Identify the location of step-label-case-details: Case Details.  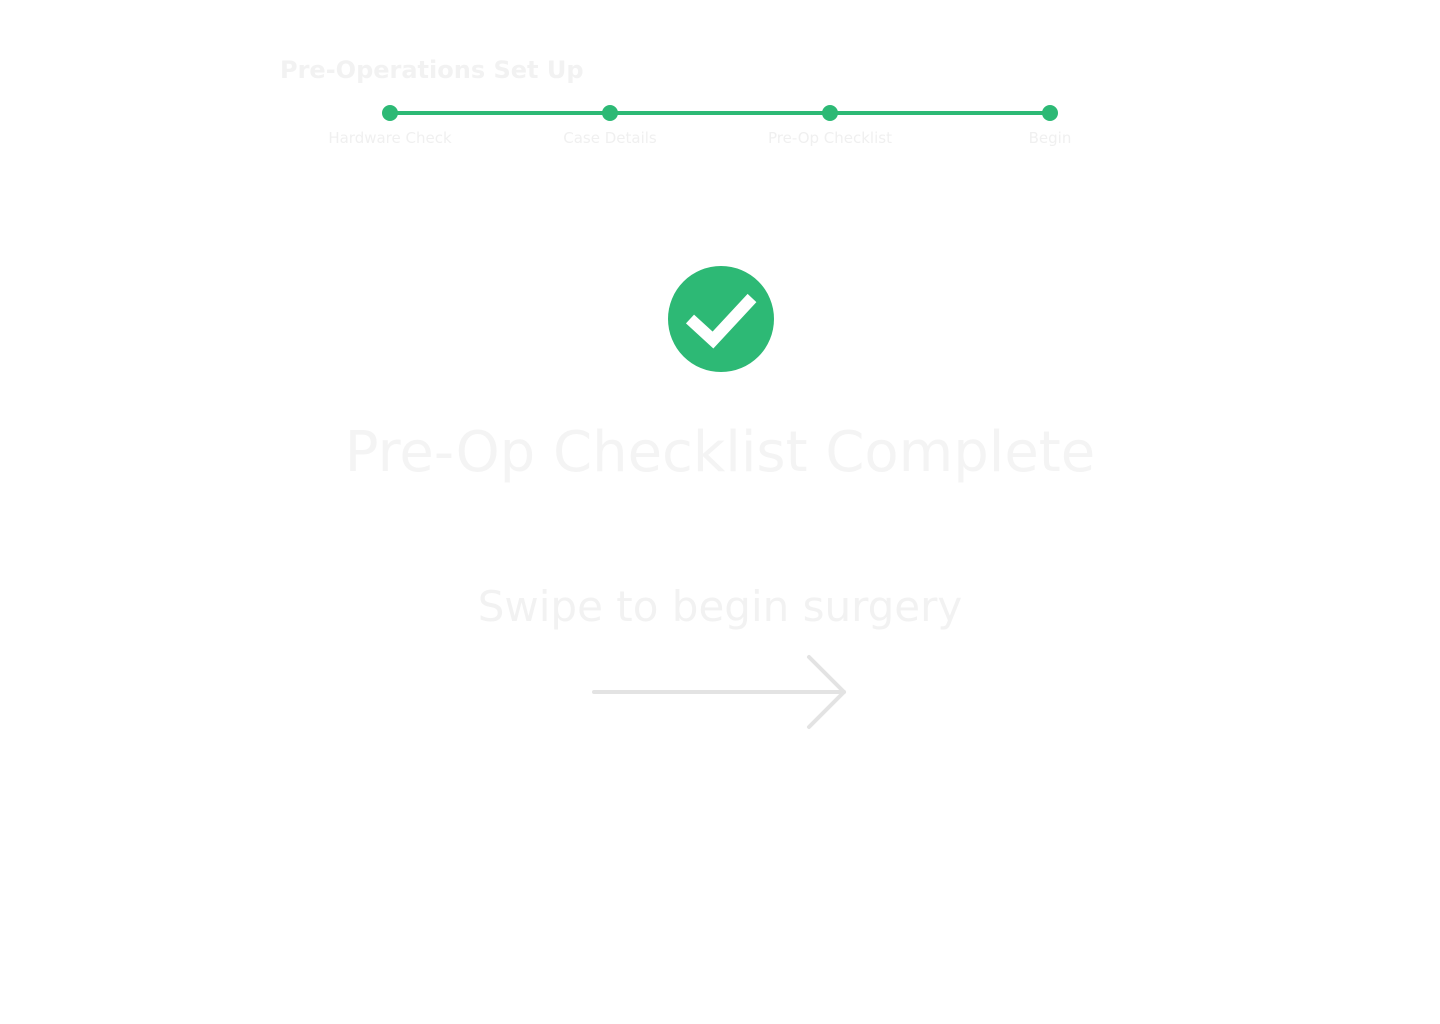
(610, 138).